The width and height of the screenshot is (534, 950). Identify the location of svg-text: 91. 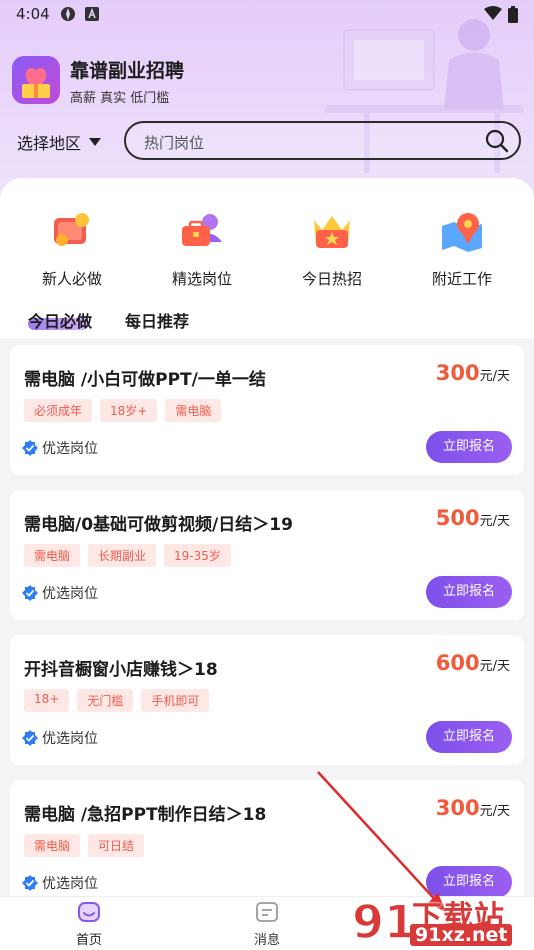
(382, 922).